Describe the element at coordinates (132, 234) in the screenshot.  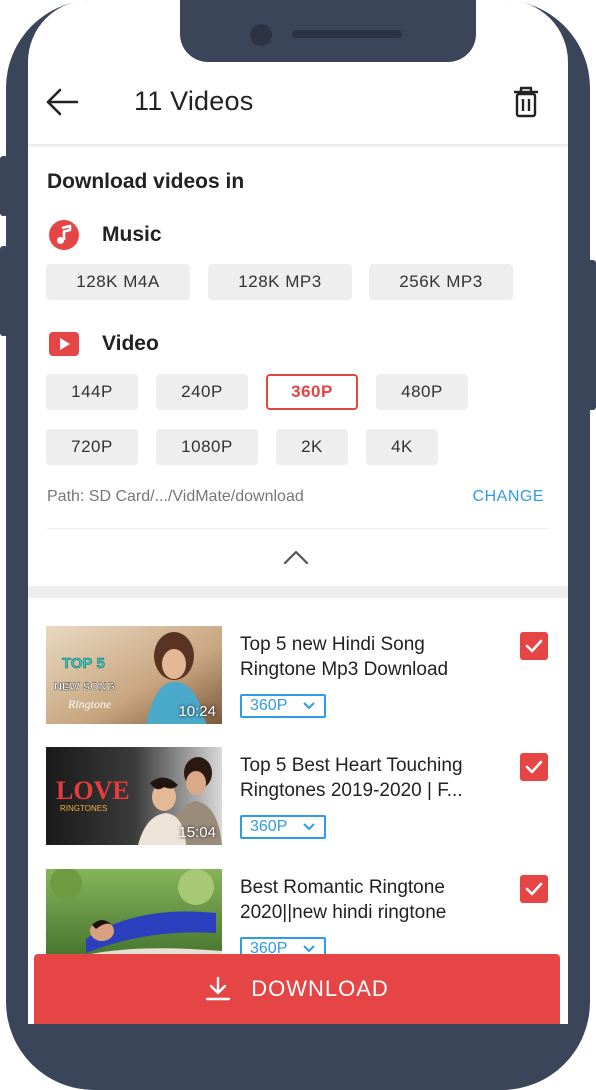
I see `music-label: Music` at that location.